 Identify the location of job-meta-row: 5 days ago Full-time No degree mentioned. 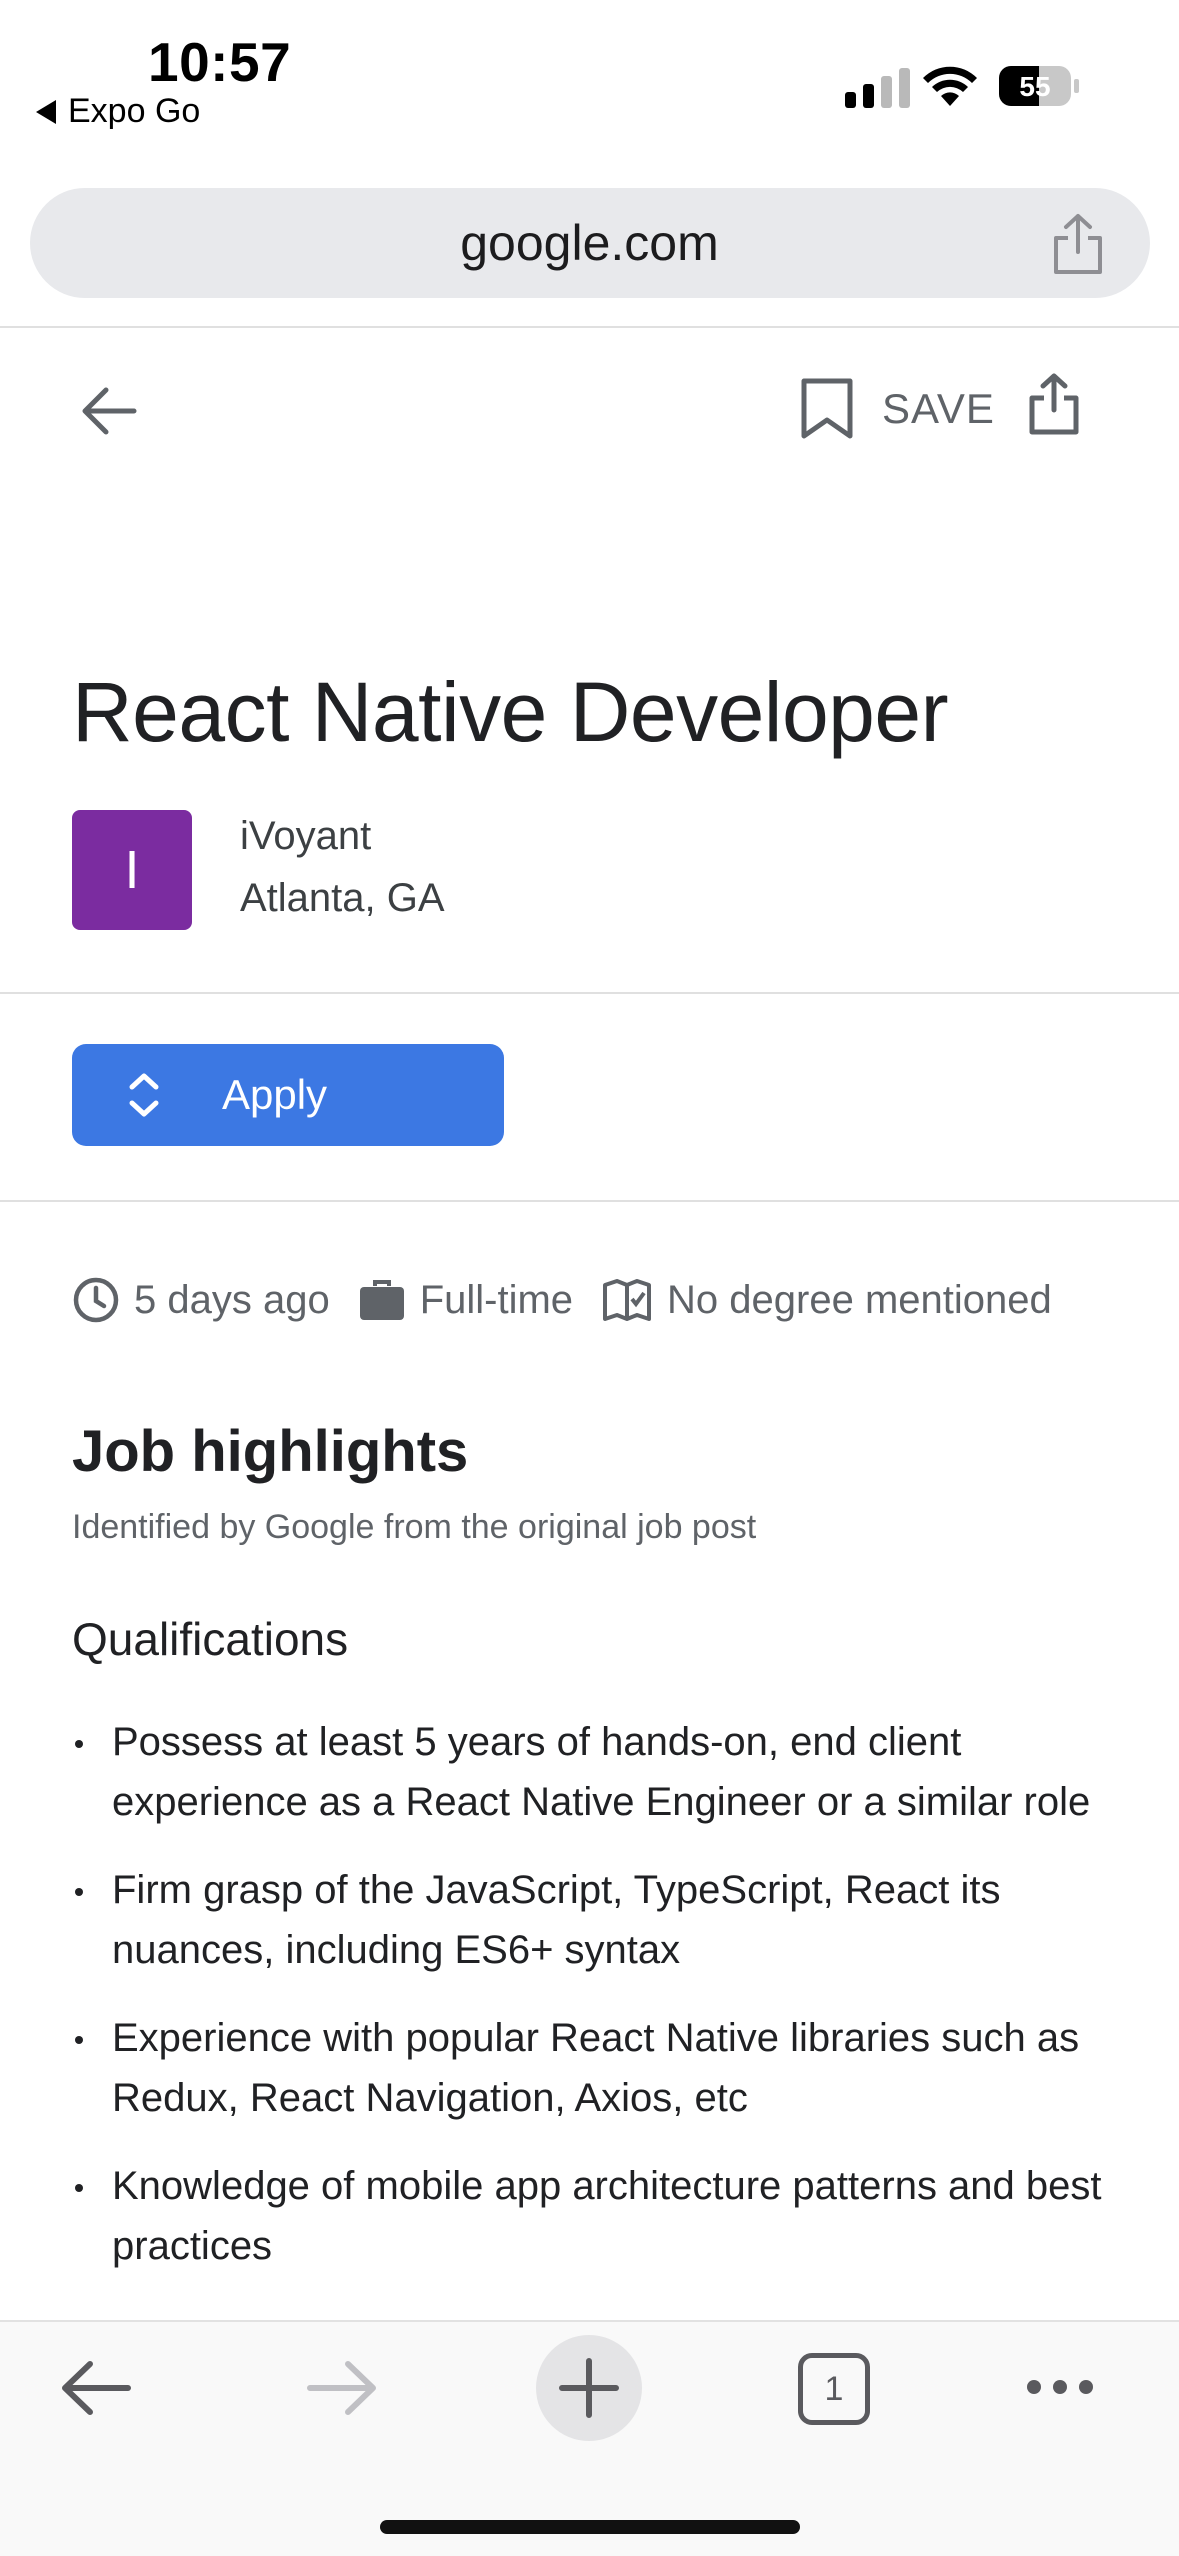
(576, 1300).